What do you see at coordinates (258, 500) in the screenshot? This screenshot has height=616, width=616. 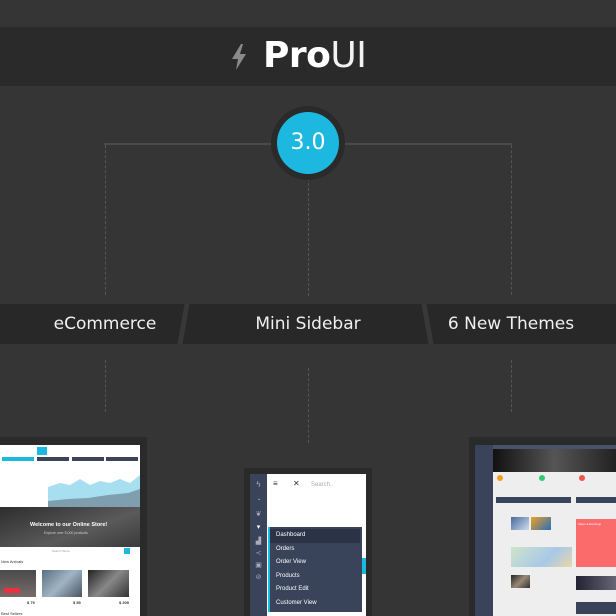 I see `gauge-icon: ◔` at bounding box center [258, 500].